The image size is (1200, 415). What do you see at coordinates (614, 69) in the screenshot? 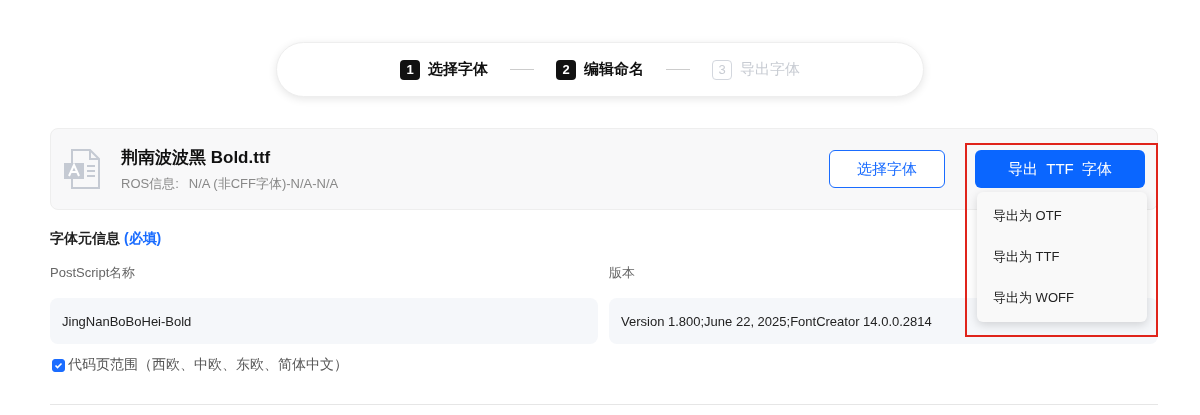
I see `step-label: 编辑命名` at bounding box center [614, 69].